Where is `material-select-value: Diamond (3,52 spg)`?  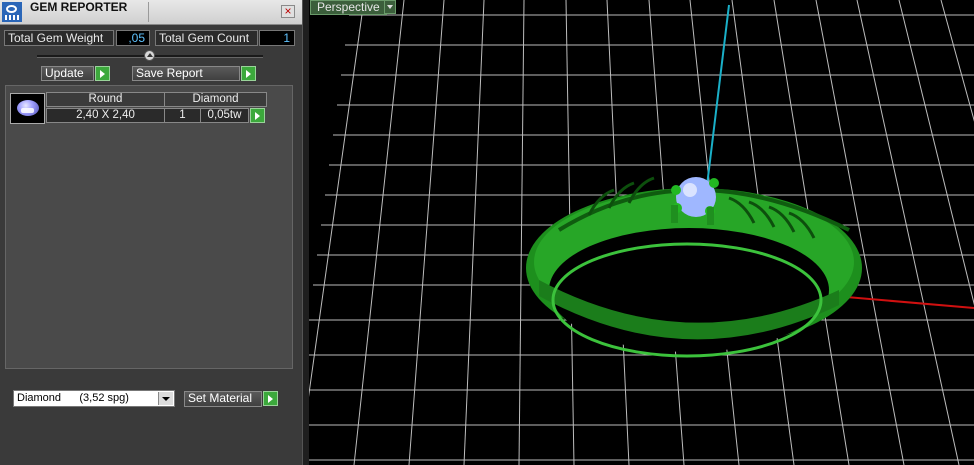 material-select-value: Diamond (3,52 spg) is located at coordinates (73, 398).